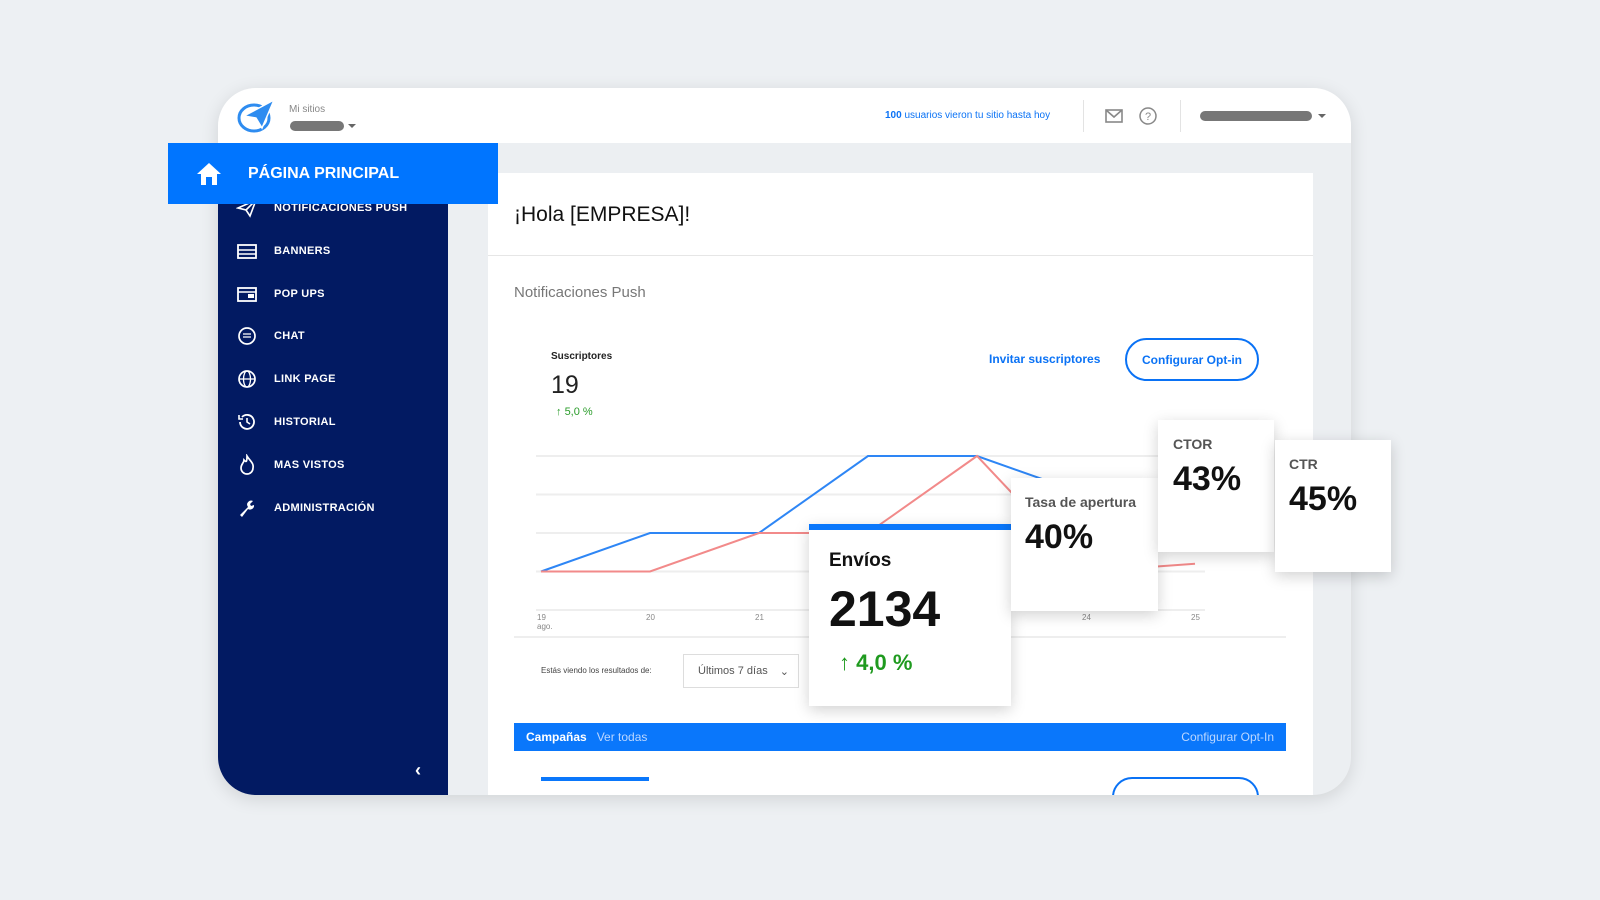 The image size is (1600, 900). What do you see at coordinates (209, 173) in the screenshot?
I see `home-icon` at bounding box center [209, 173].